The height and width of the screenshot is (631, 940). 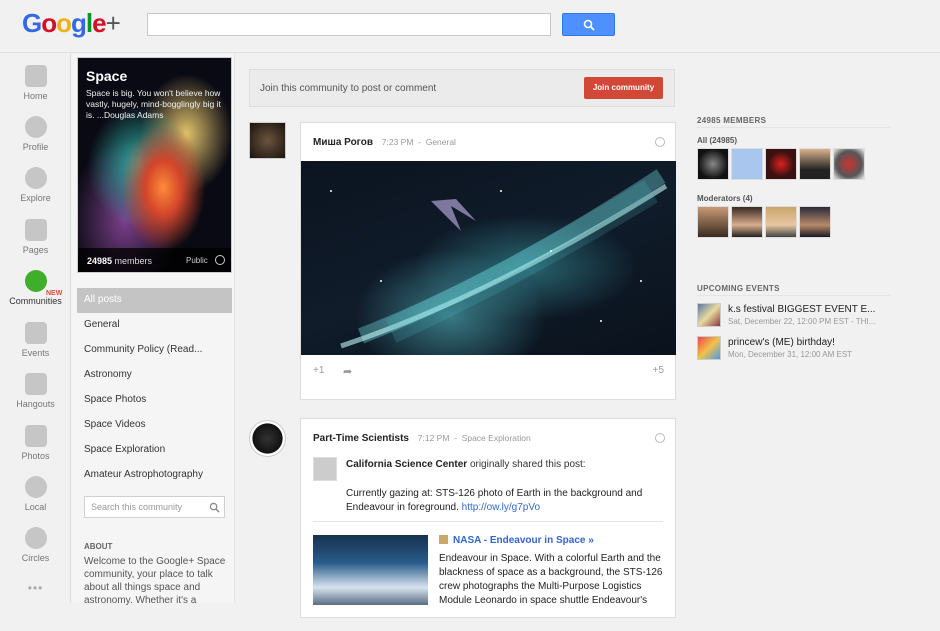 I want to click on member-count: 24985 members, so click(x=119, y=261).